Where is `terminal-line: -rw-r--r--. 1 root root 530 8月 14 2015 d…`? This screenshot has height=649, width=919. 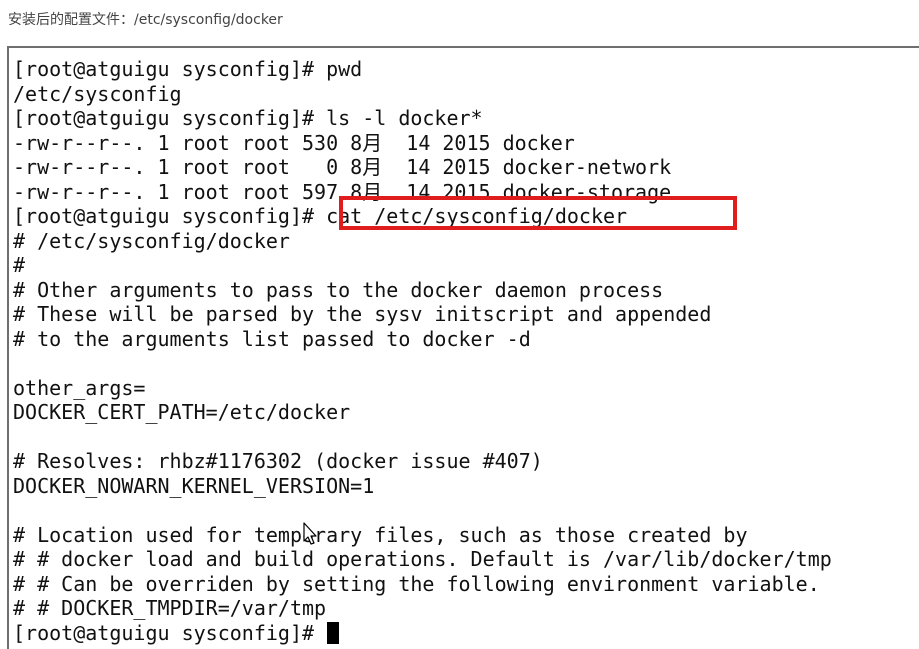 terminal-line: -rw-r--r--. 1 root root 530 8月 14 2015 d… is located at coordinates (294, 142).